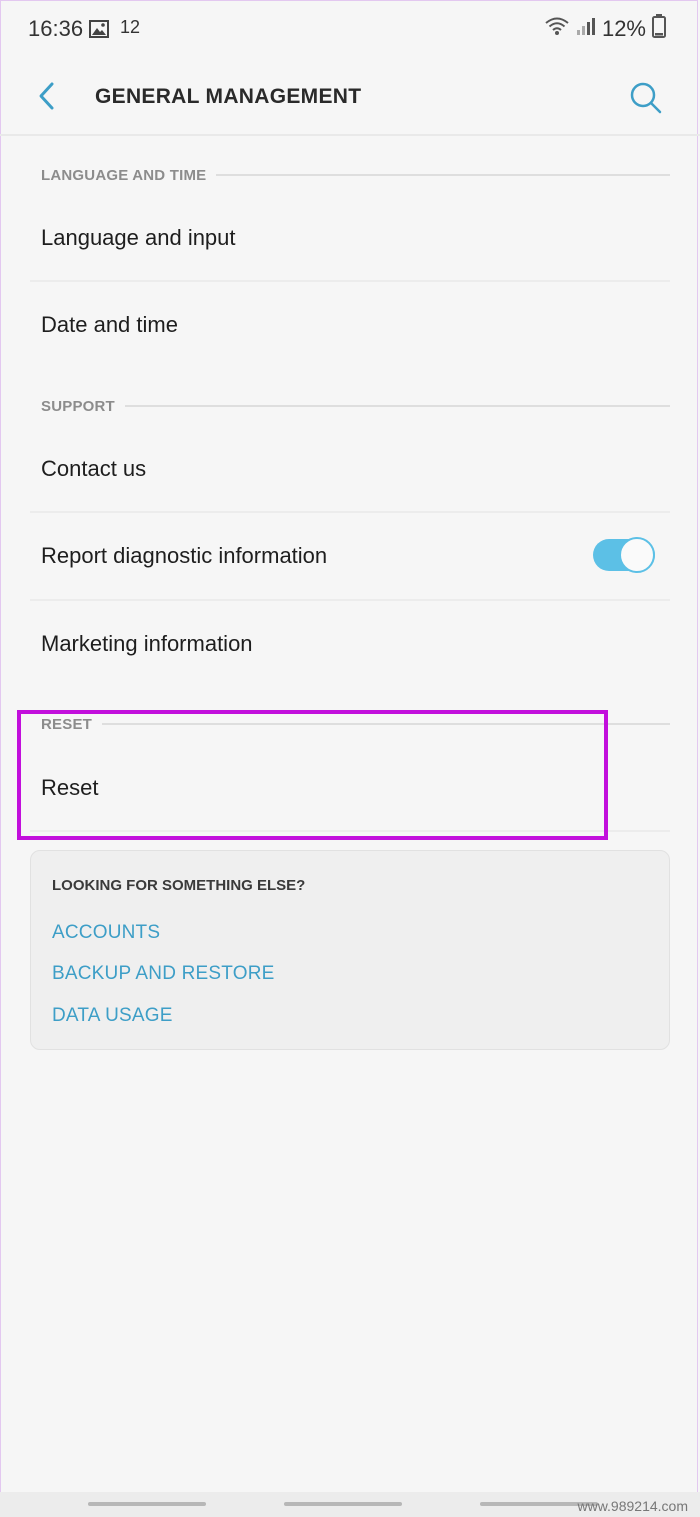 This screenshot has height=1517, width=700. What do you see at coordinates (350, 325) in the screenshot?
I see `menu-item-date-and-time: Date and time` at bounding box center [350, 325].